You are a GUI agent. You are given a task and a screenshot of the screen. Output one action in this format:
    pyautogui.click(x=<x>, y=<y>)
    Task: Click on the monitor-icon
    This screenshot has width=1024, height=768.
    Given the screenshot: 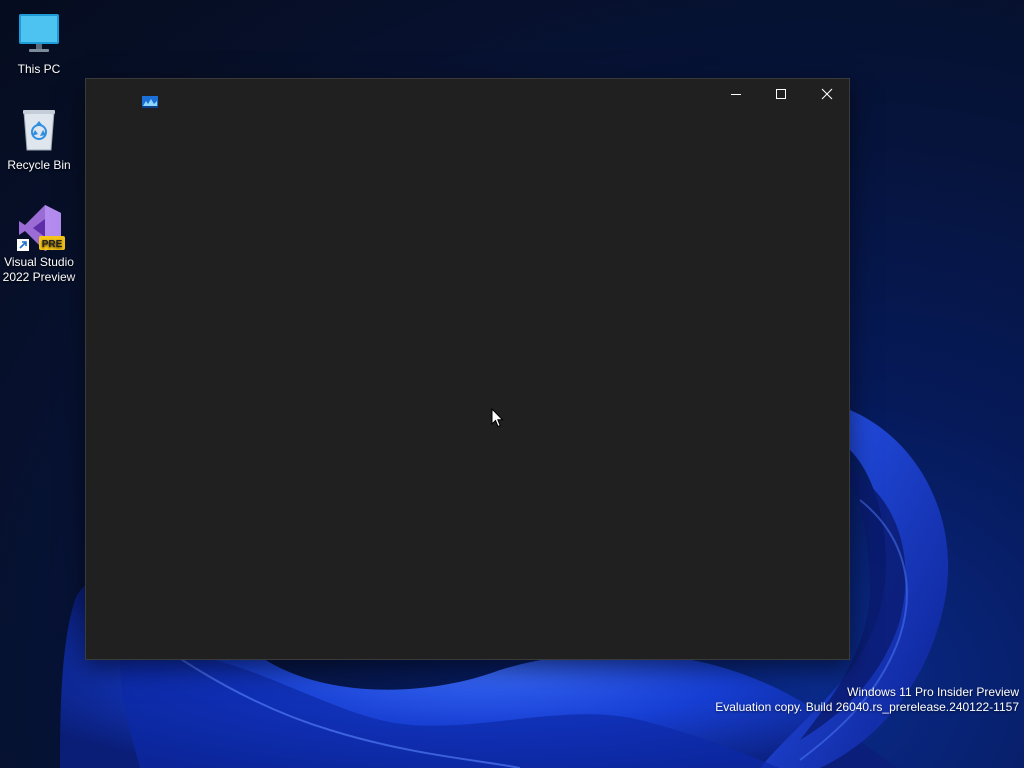 What is the action you would take?
    pyautogui.click(x=39, y=34)
    